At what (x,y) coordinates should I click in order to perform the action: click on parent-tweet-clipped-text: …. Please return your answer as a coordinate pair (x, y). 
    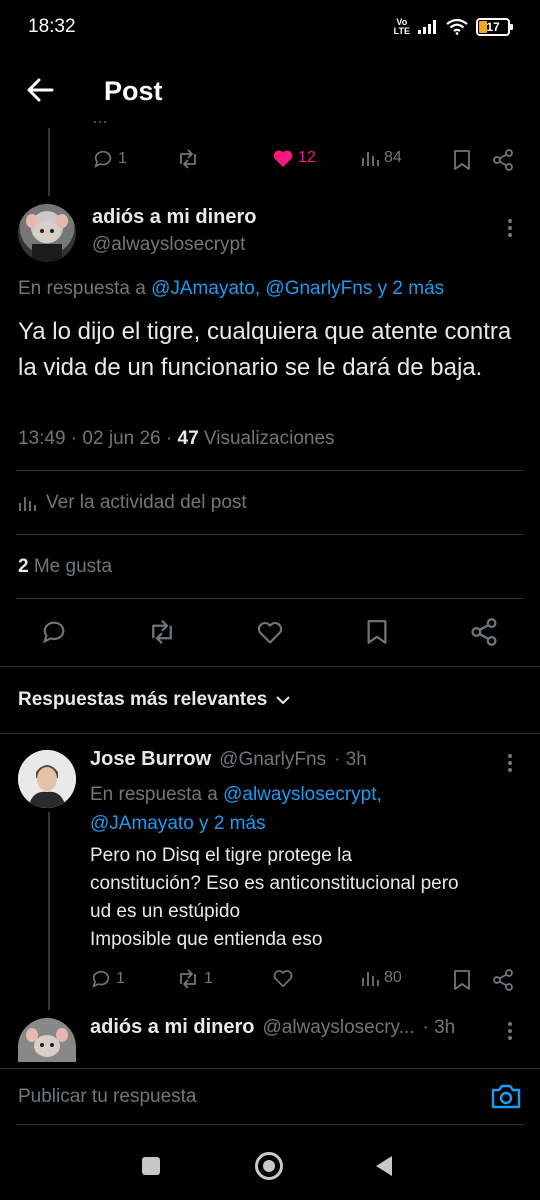
    Looking at the image, I should click on (192, 124).